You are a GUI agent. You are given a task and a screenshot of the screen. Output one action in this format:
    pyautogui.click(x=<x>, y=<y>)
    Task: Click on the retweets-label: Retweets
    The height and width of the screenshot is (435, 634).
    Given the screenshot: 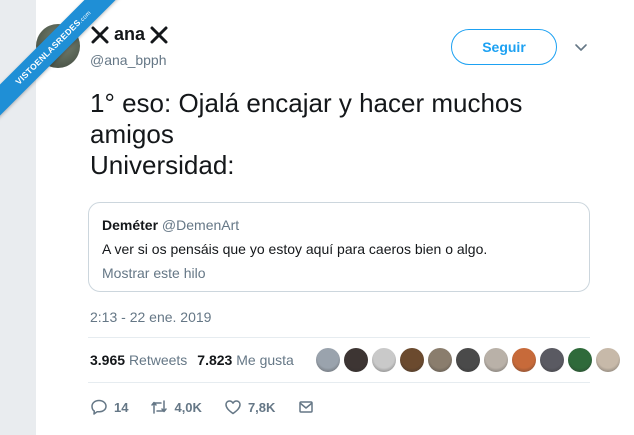 What is the action you would take?
    pyautogui.click(x=158, y=360)
    